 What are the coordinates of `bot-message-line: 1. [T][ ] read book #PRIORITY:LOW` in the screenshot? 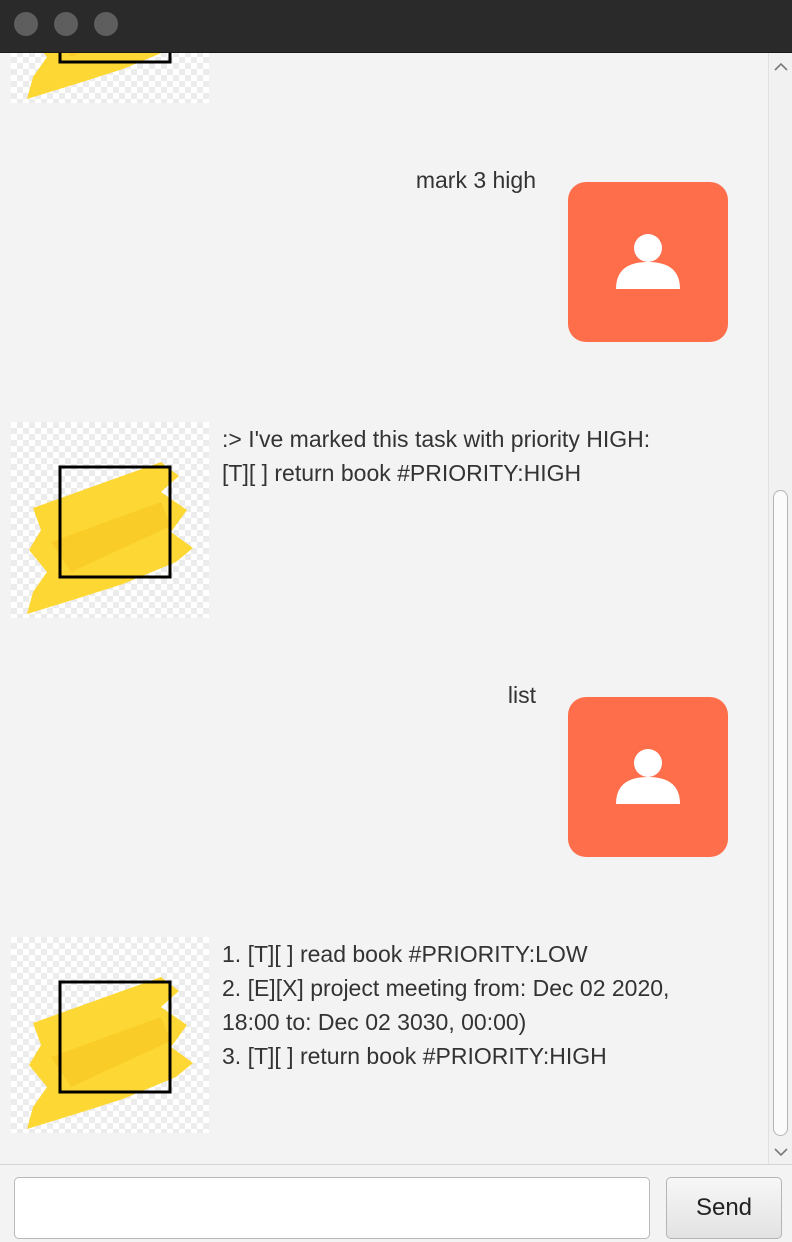 It's located at (405, 954).